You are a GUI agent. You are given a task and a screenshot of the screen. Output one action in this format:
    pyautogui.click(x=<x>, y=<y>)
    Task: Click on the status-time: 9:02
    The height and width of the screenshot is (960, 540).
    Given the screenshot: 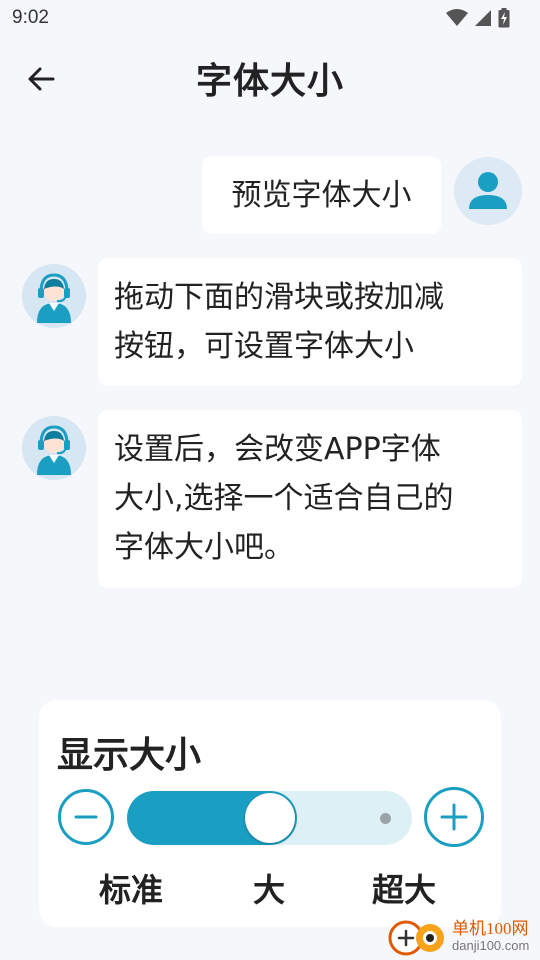 What is the action you would take?
    pyautogui.click(x=30, y=17)
    